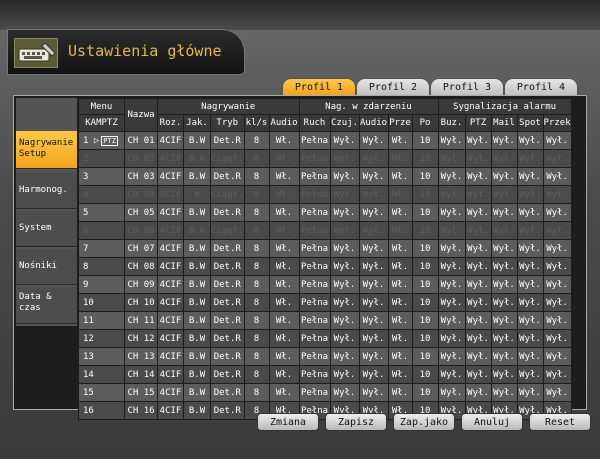  What do you see at coordinates (141, 248) in the screenshot?
I see `channel-name-cell: CH 07` at bounding box center [141, 248].